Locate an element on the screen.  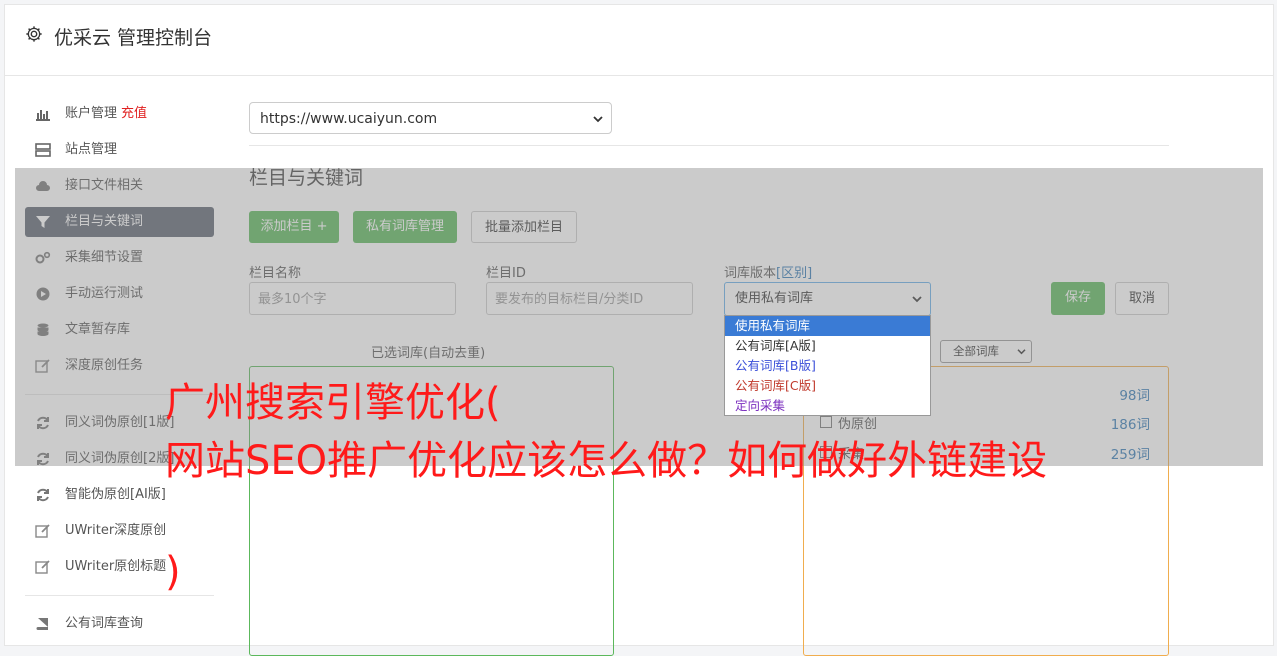
header: 优采云 管理控制台 is located at coordinates (639, 40).